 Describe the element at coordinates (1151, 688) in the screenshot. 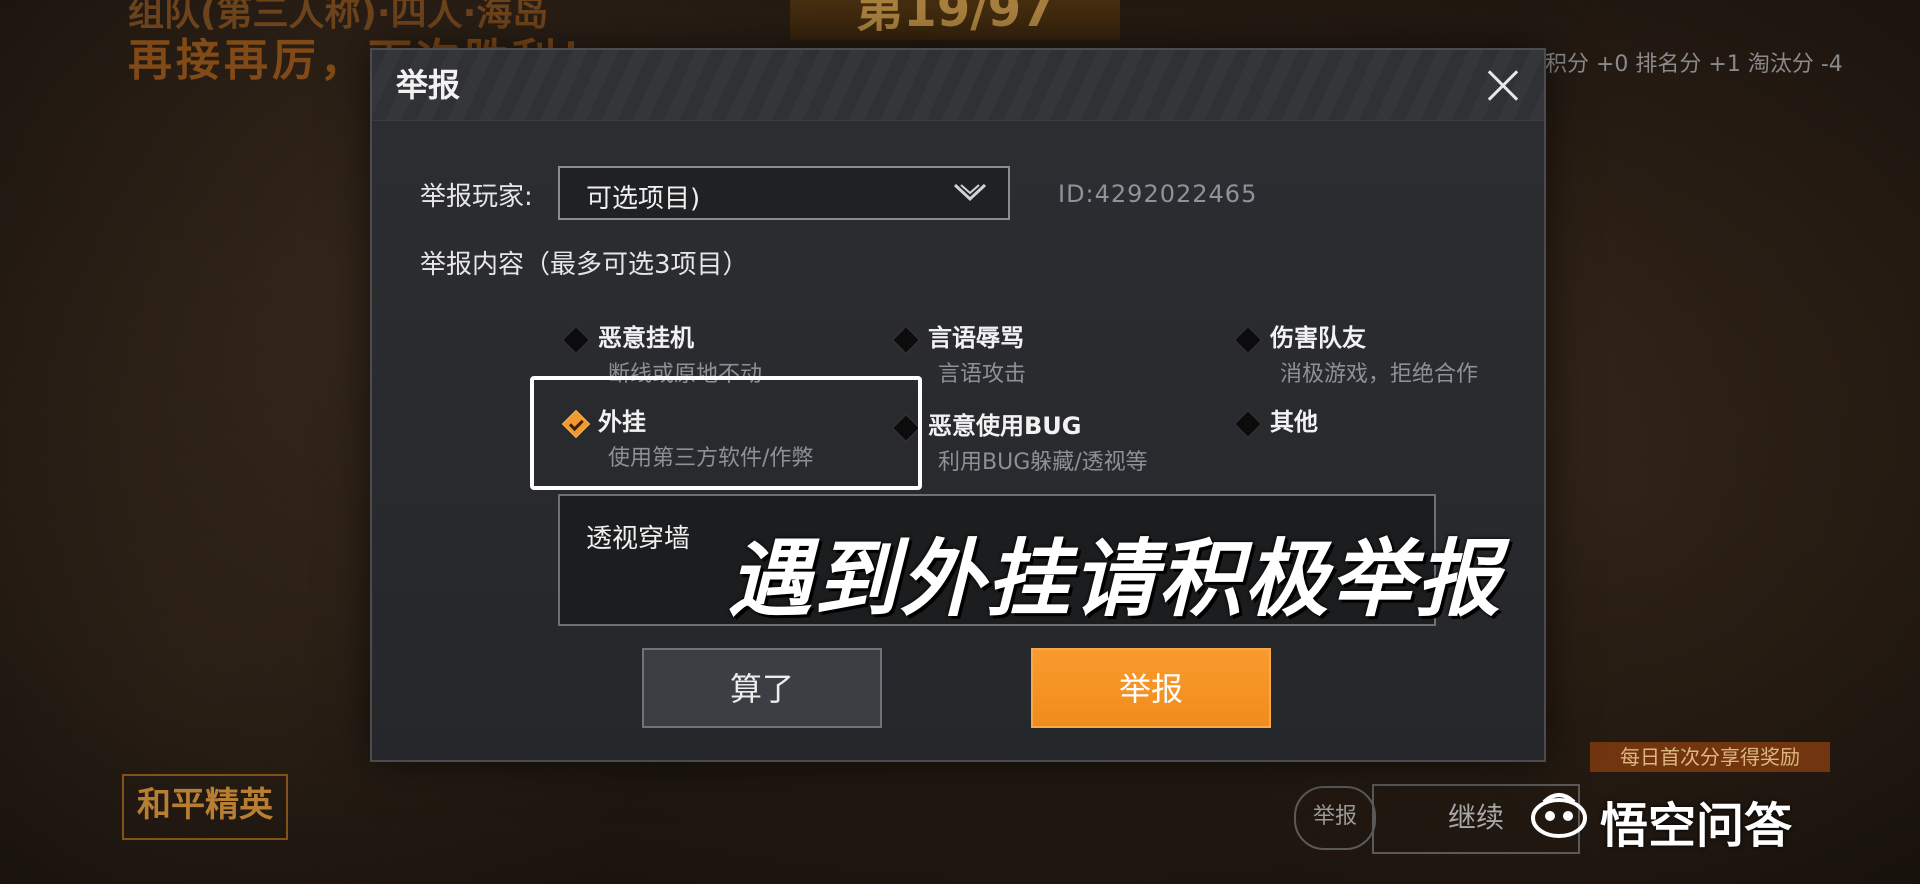

I see `submit-report-button: 举报` at that location.